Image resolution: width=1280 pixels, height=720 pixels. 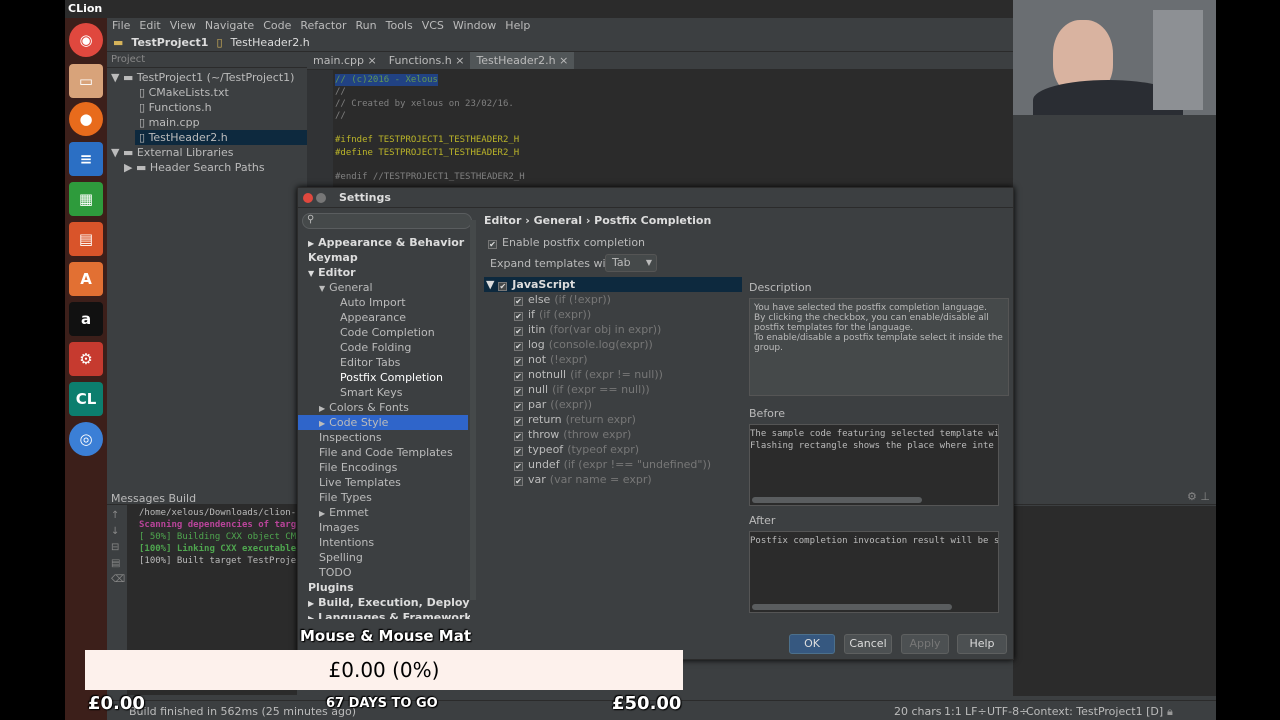 What do you see at coordinates (332, 273) in the screenshot?
I see `settings-tree-item: ▼ Editor` at bounding box center [332, 273].